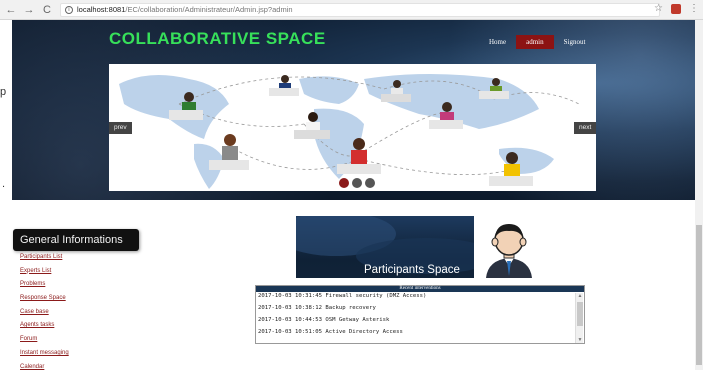 This screenshot has width=703, height=376. Describe the element at coordinates (580, 314) in the screenshot. I see `scroll-thumb` at that location.